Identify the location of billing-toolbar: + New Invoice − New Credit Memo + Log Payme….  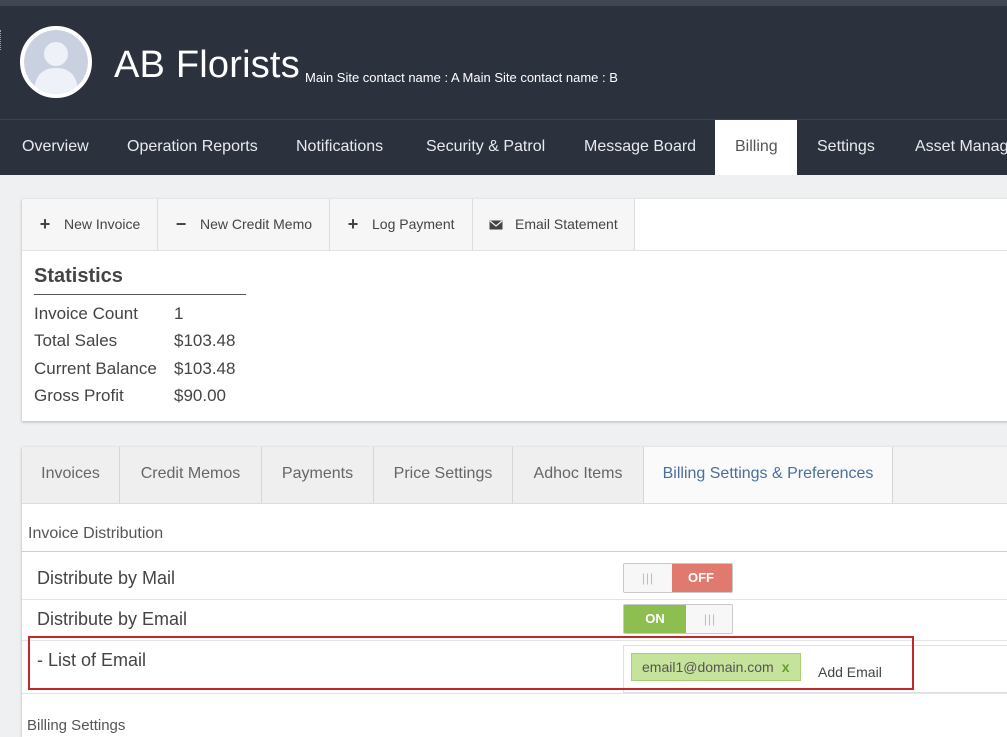
(514, 225).